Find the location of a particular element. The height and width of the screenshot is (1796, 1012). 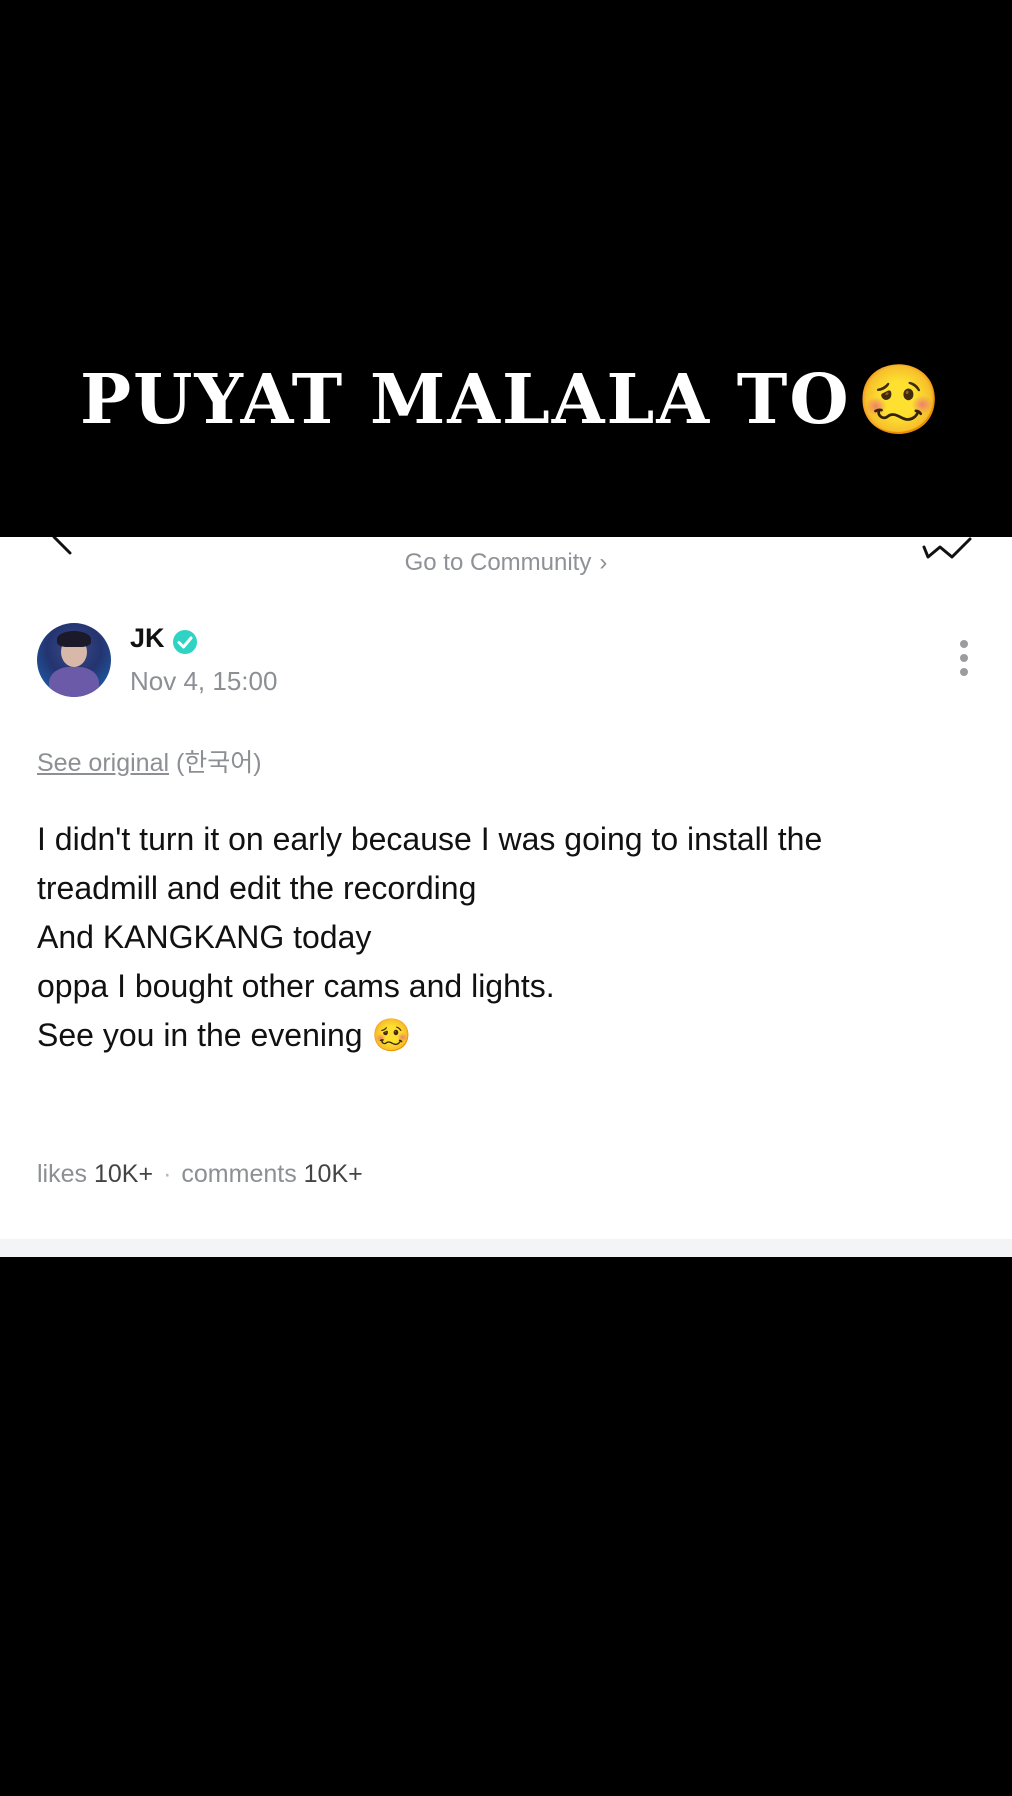

post-body-line: See you in the evening 🥴 is located at coordinates (224, 1035).